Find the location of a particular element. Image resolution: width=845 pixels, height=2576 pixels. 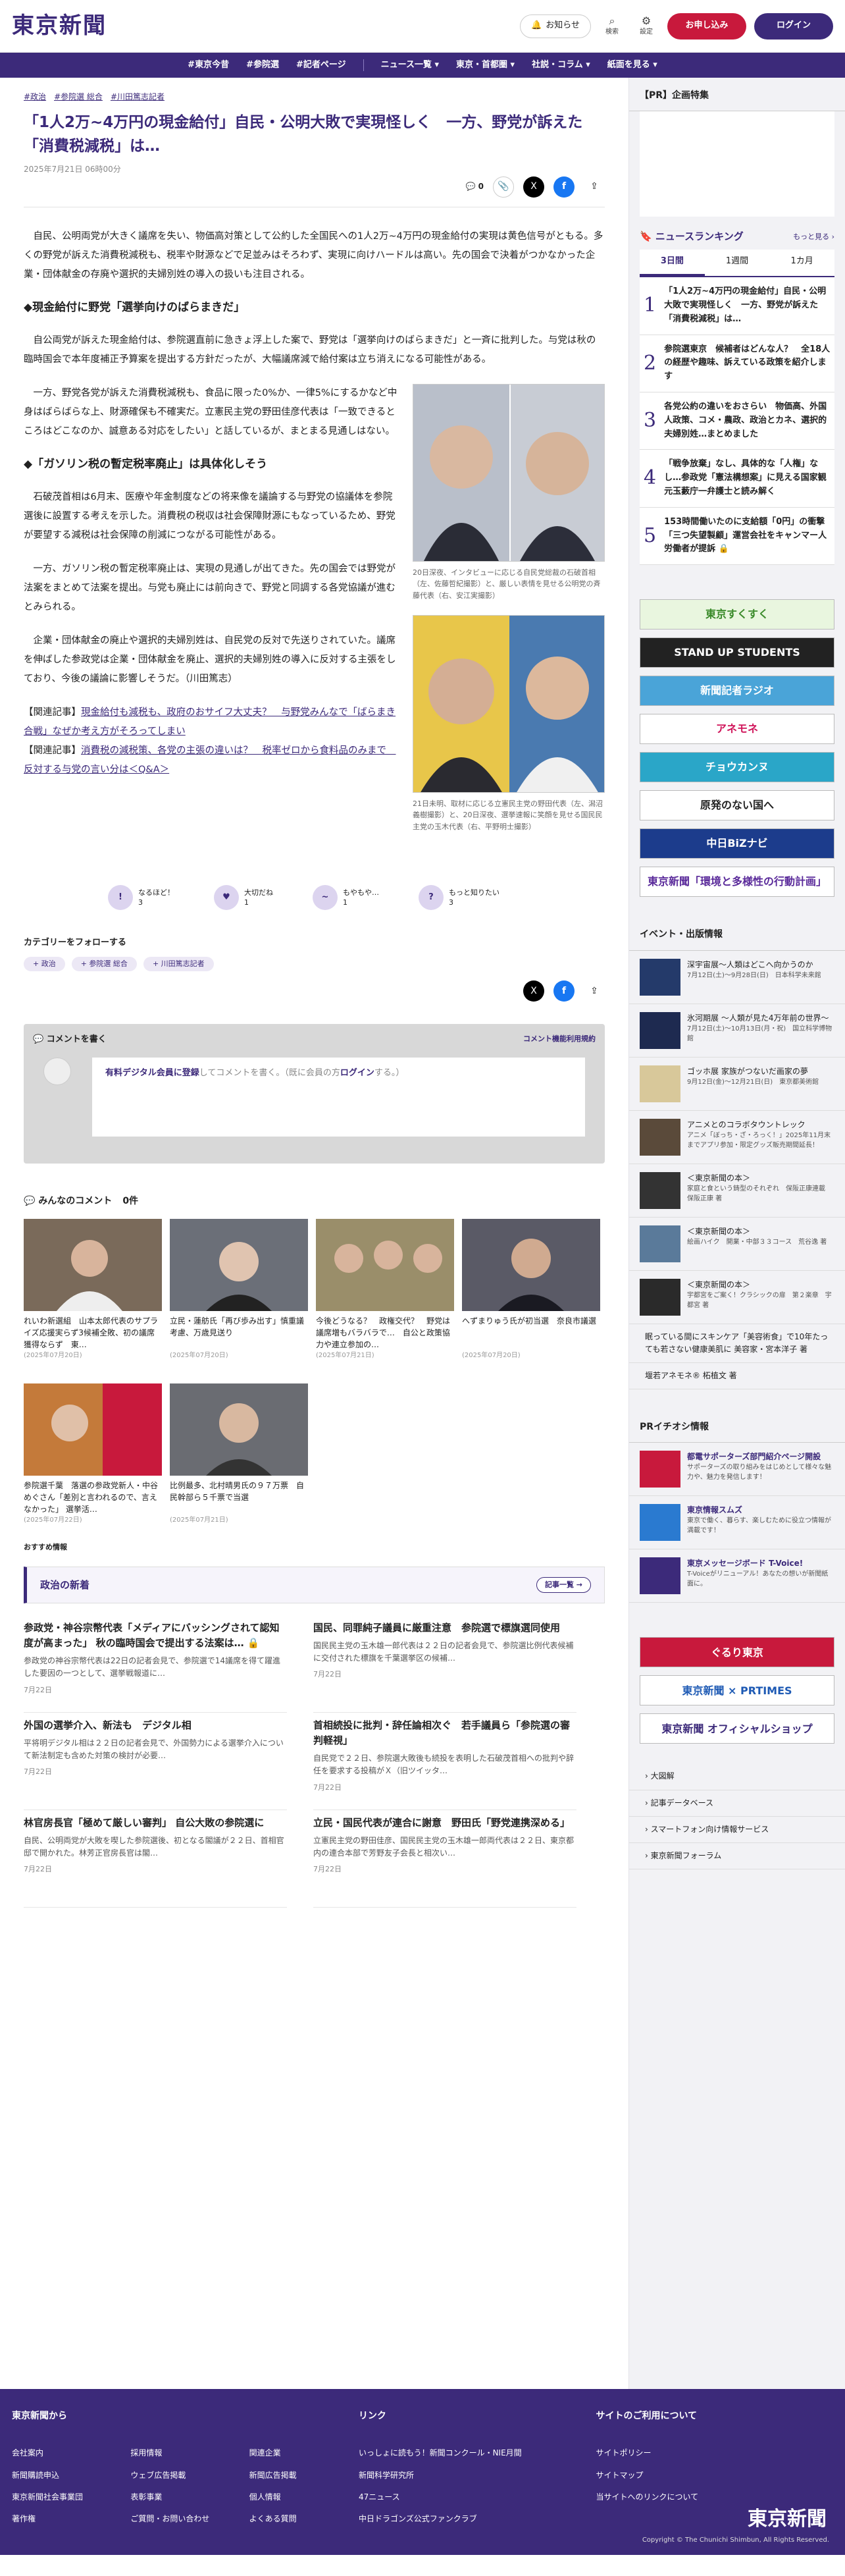

apply-button: お申し込み is located at coordinates (707, 26).